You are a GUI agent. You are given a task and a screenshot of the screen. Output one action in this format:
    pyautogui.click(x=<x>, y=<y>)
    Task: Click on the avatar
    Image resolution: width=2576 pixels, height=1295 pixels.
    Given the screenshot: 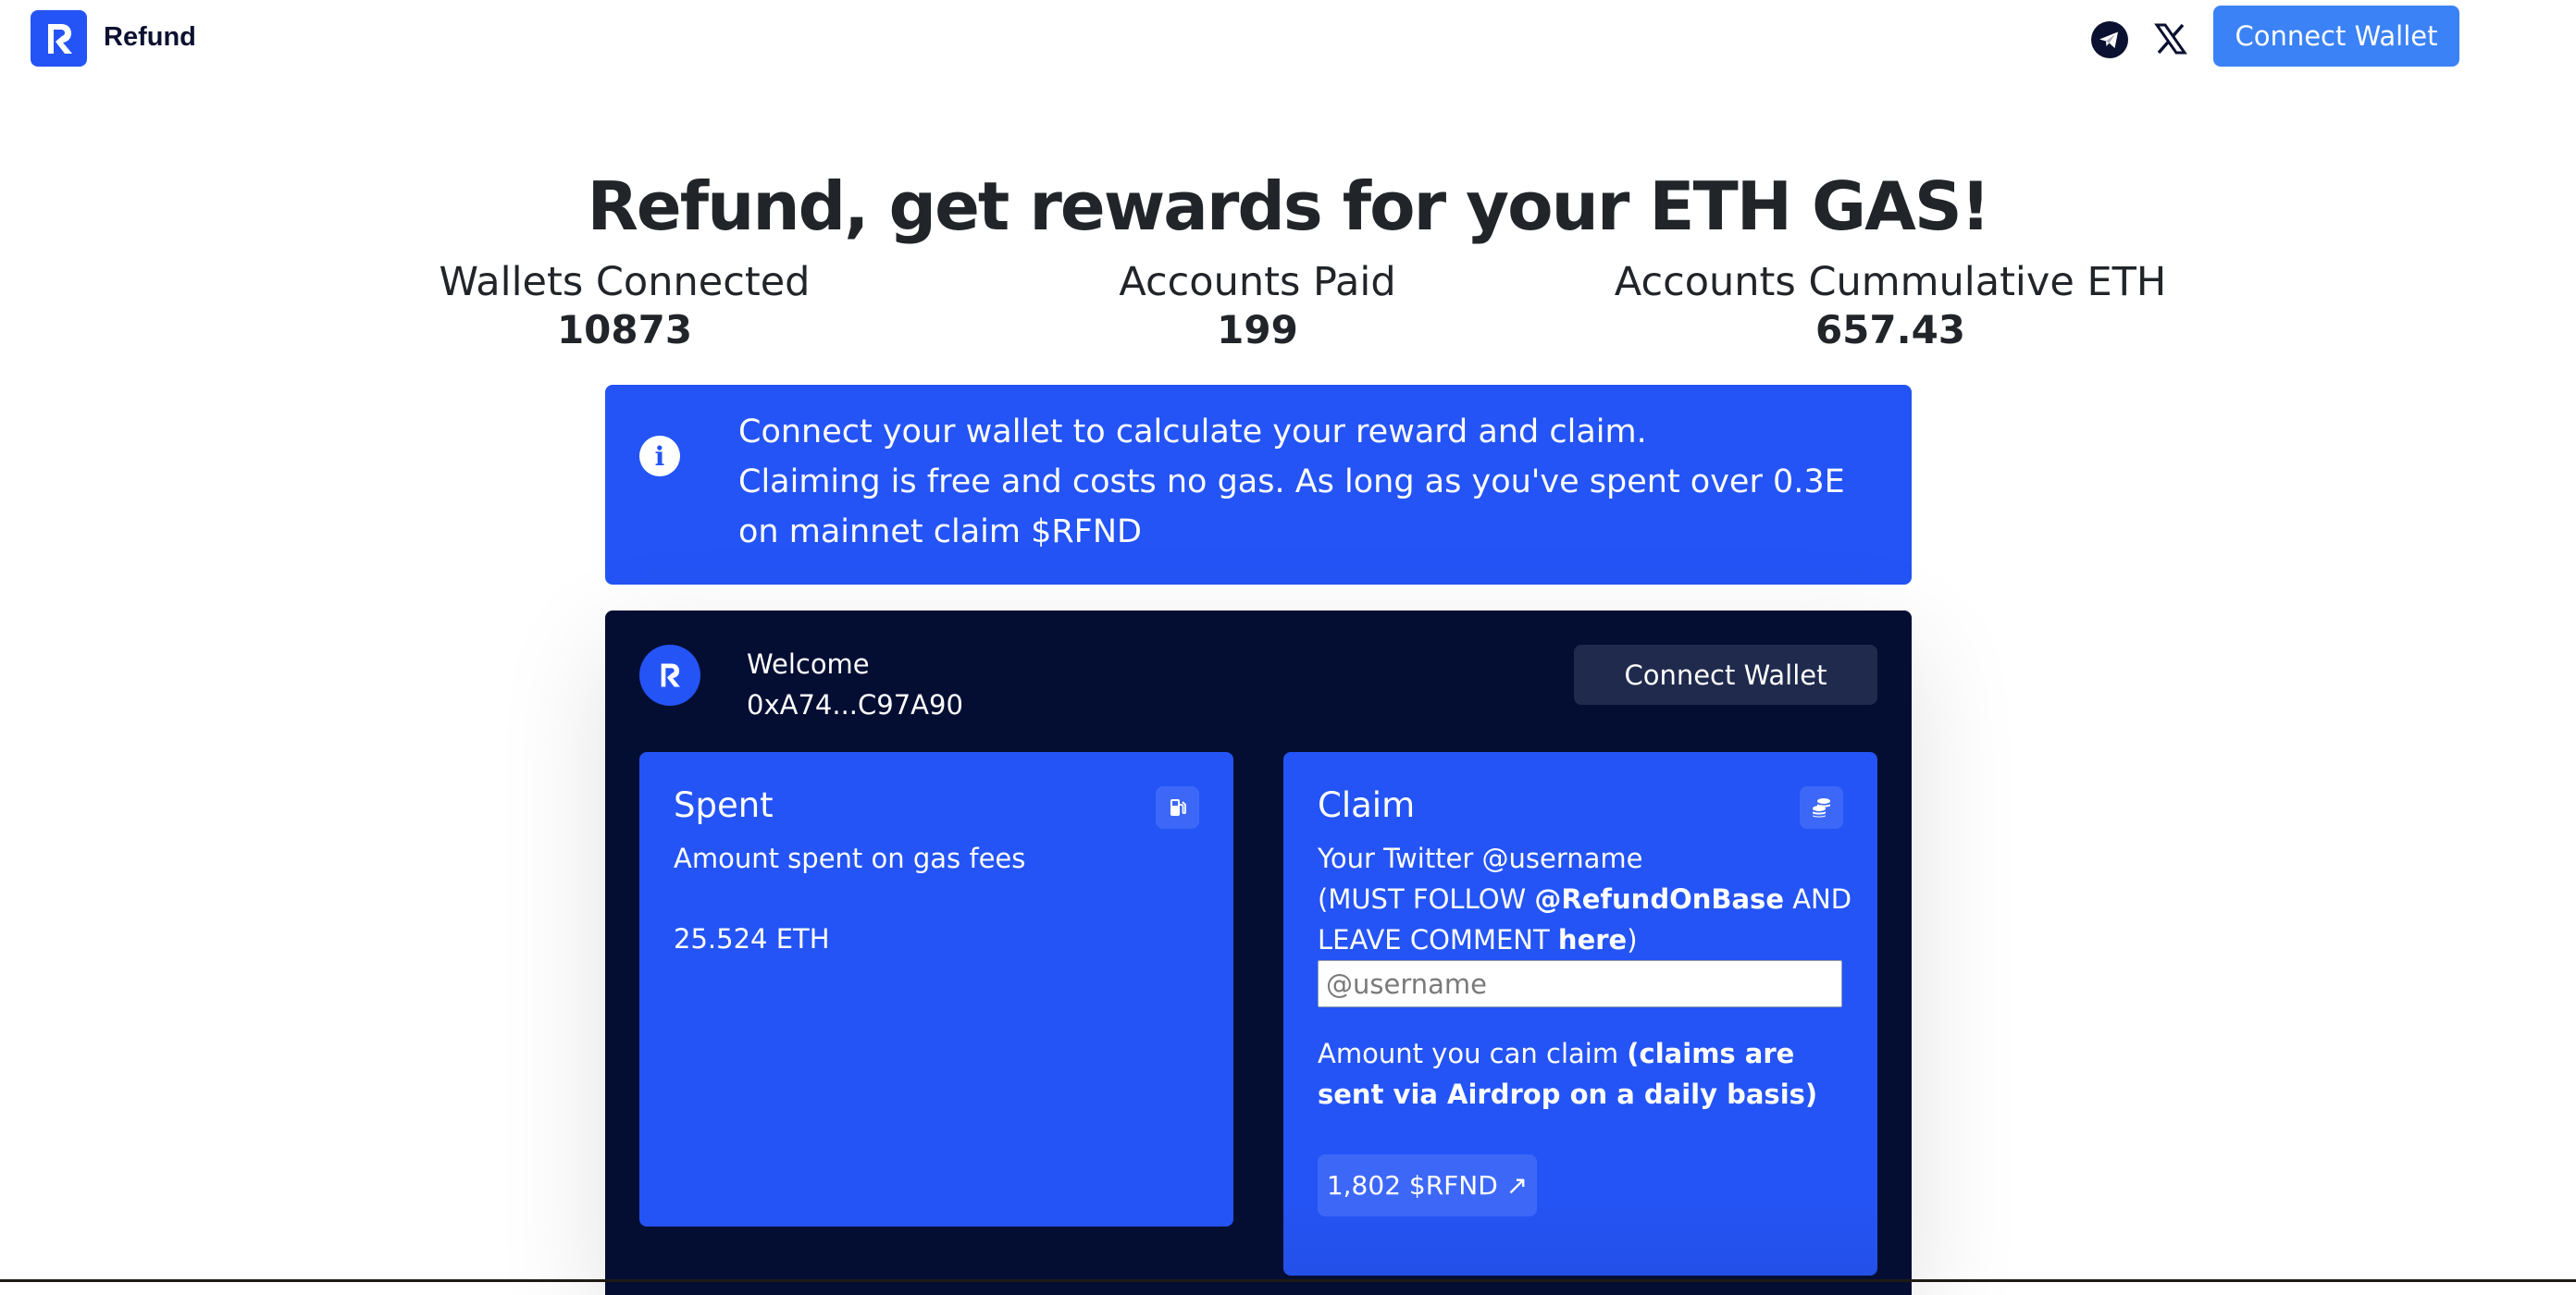 What is the action you would take?
    pyautogui.click(x=670, y=676)
    